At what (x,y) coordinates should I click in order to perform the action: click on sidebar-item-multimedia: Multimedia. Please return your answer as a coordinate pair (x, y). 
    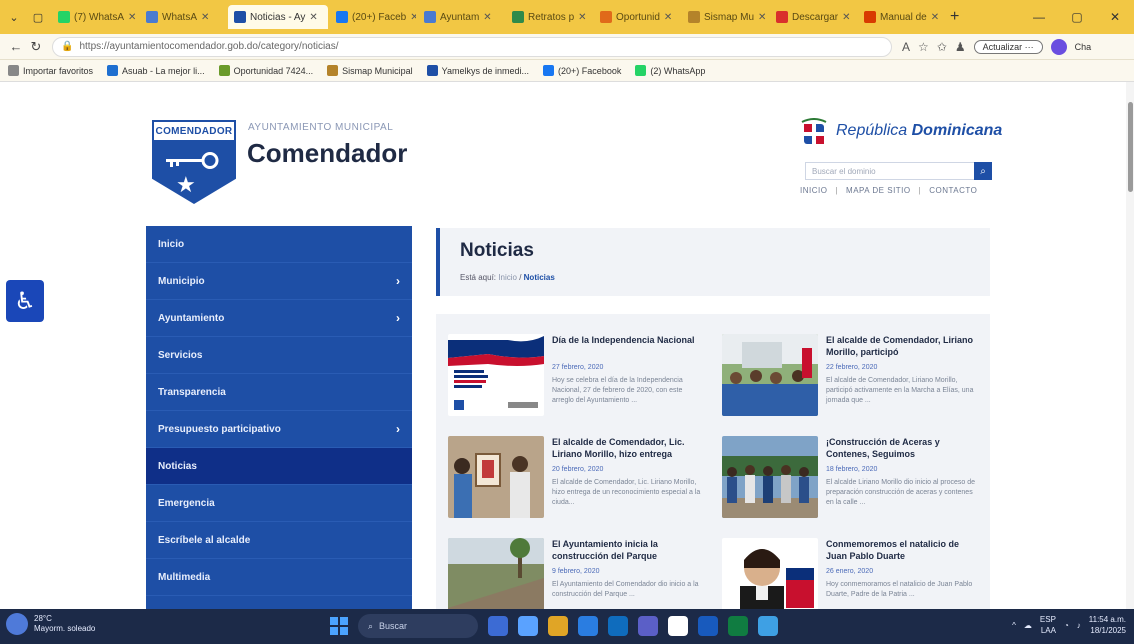
    Looking at the image, I should click on (279, 577).